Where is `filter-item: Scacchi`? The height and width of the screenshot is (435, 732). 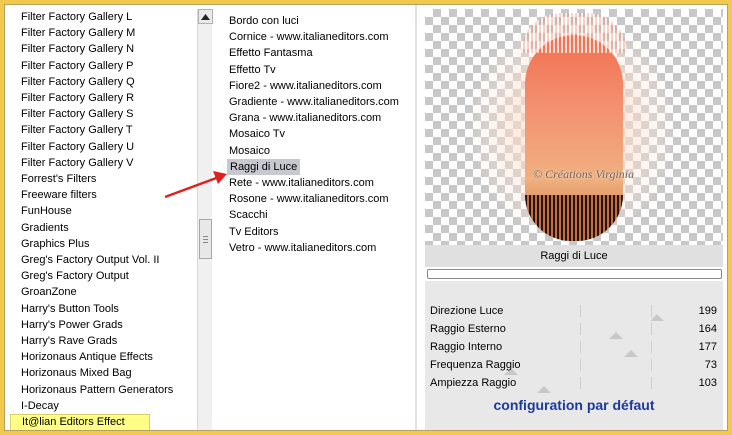
filter-item: Scacchi is located at coordinates (248, 215).